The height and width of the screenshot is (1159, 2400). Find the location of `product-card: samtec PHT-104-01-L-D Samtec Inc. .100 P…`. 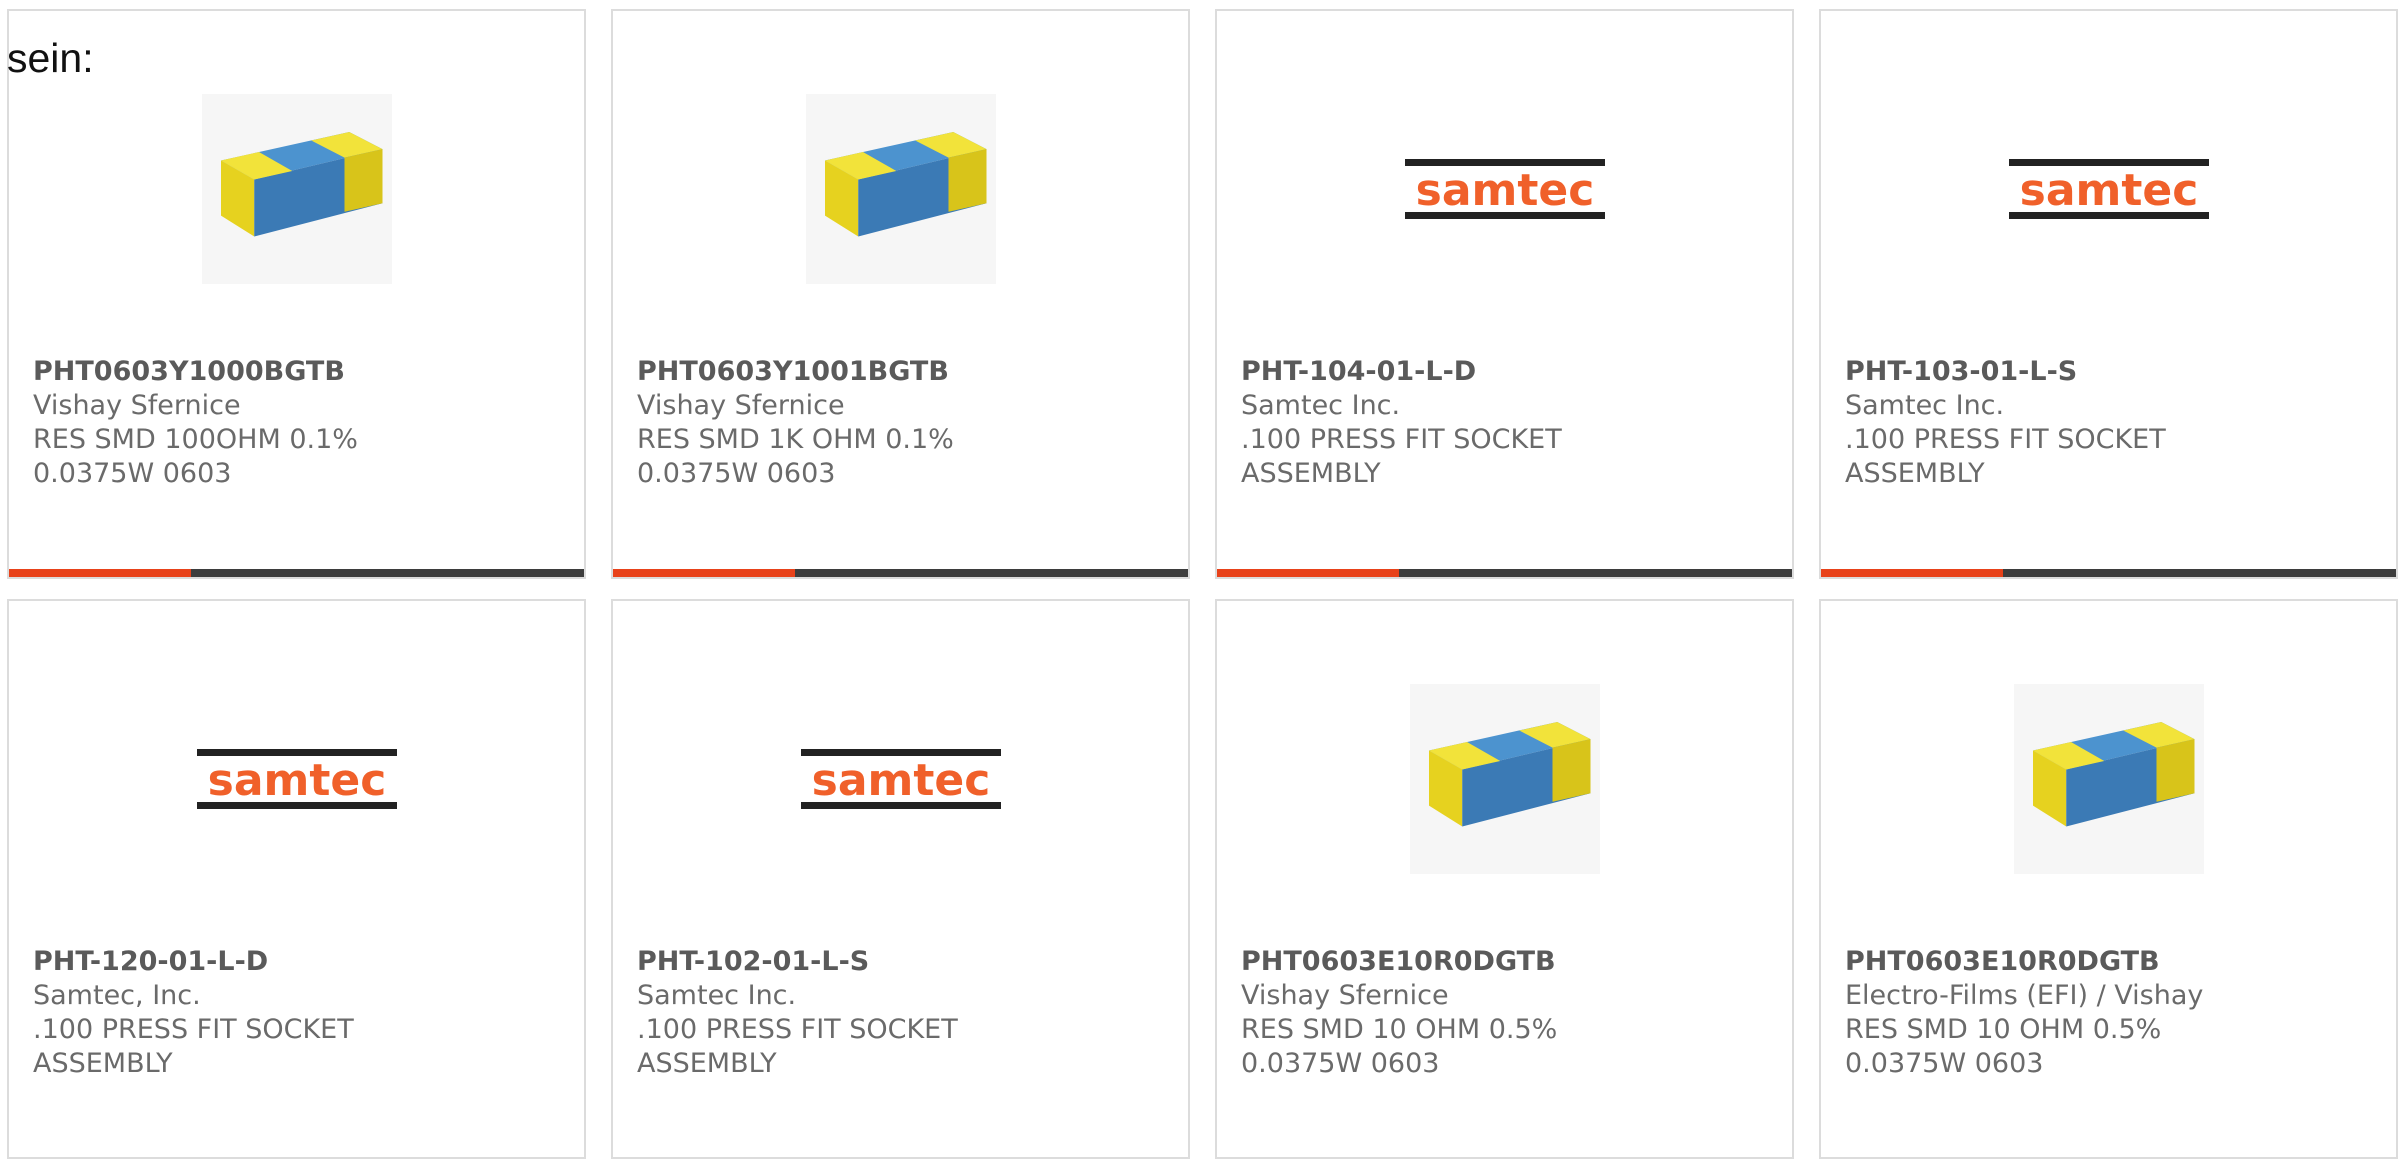

product-card: samtec PHT-104-01-L-D Samtec Inc. .100 P… is located at coordinates (1504, 294).